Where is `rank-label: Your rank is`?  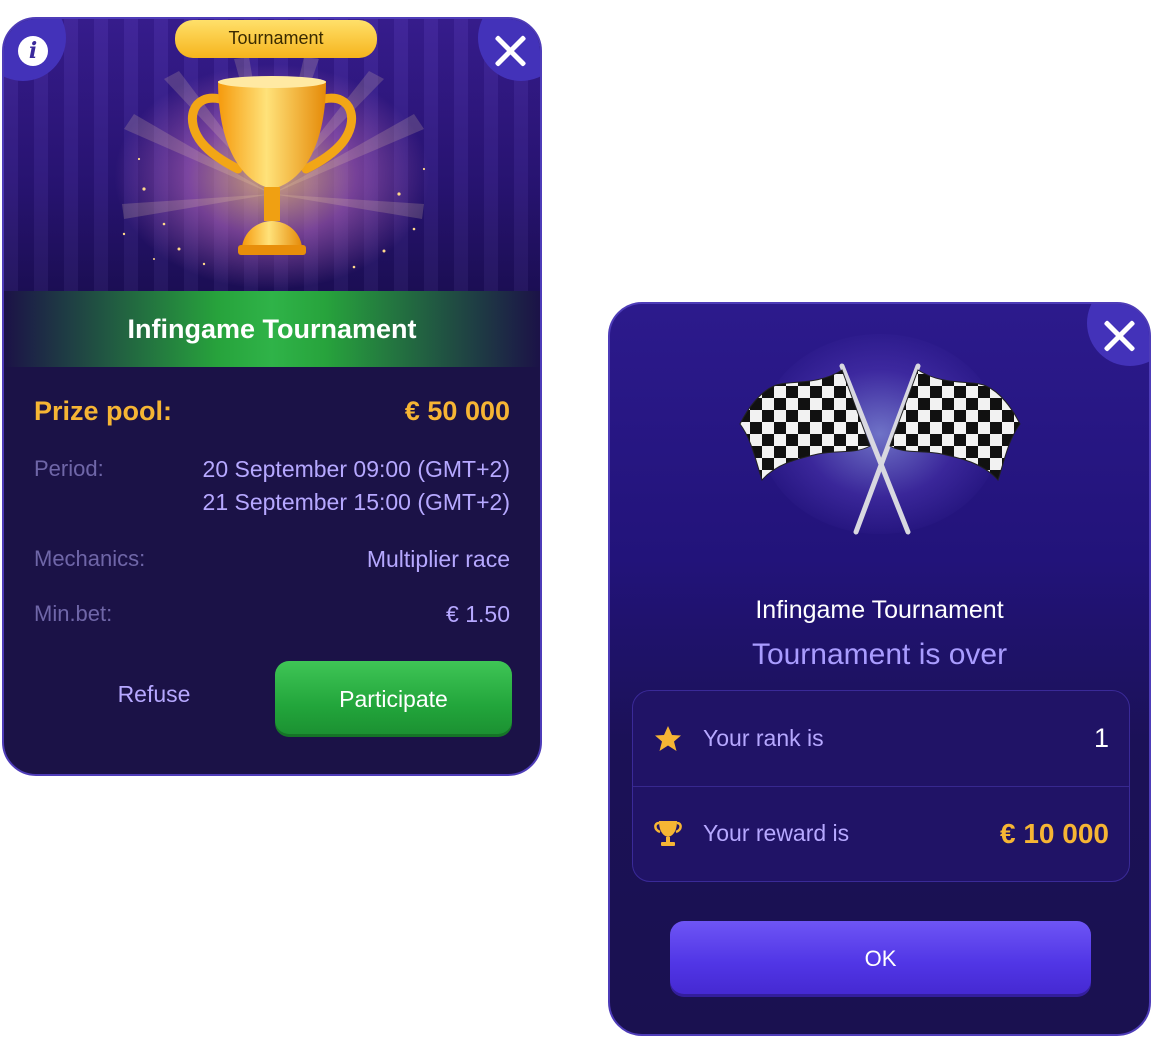 rank-label: Your rank is is located at coordinates (763, 738).